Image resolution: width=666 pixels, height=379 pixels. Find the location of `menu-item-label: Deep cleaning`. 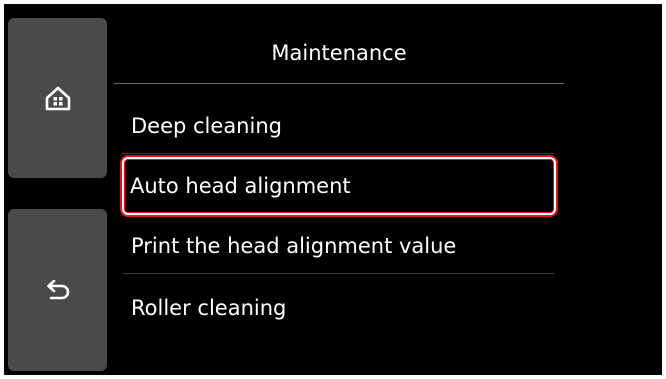

menu-item-label: Deep cleaning is located at coordinates (206, 126).